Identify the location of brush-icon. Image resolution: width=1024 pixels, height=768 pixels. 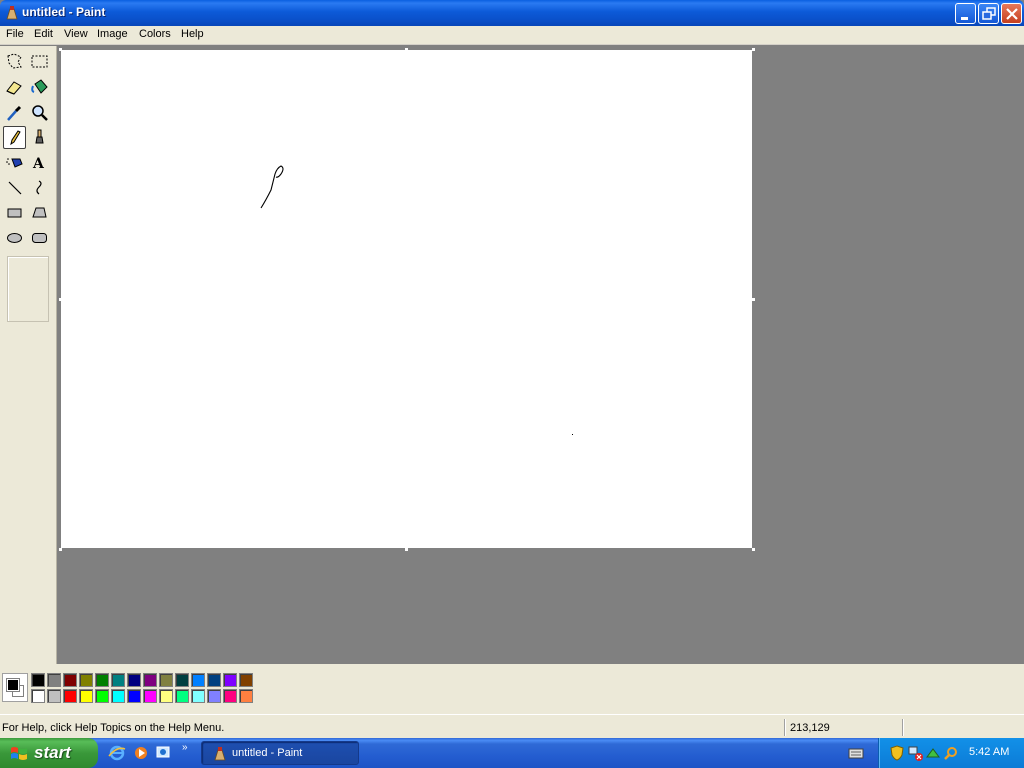
(39, 136).